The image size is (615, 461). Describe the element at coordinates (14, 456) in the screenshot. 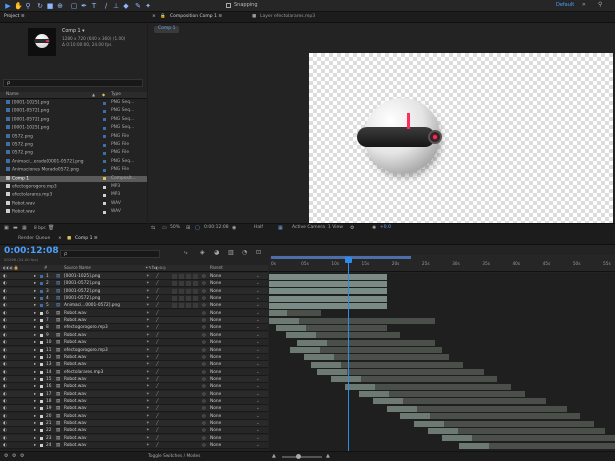

I see `expand-modes-icon: ⚙` at that location.